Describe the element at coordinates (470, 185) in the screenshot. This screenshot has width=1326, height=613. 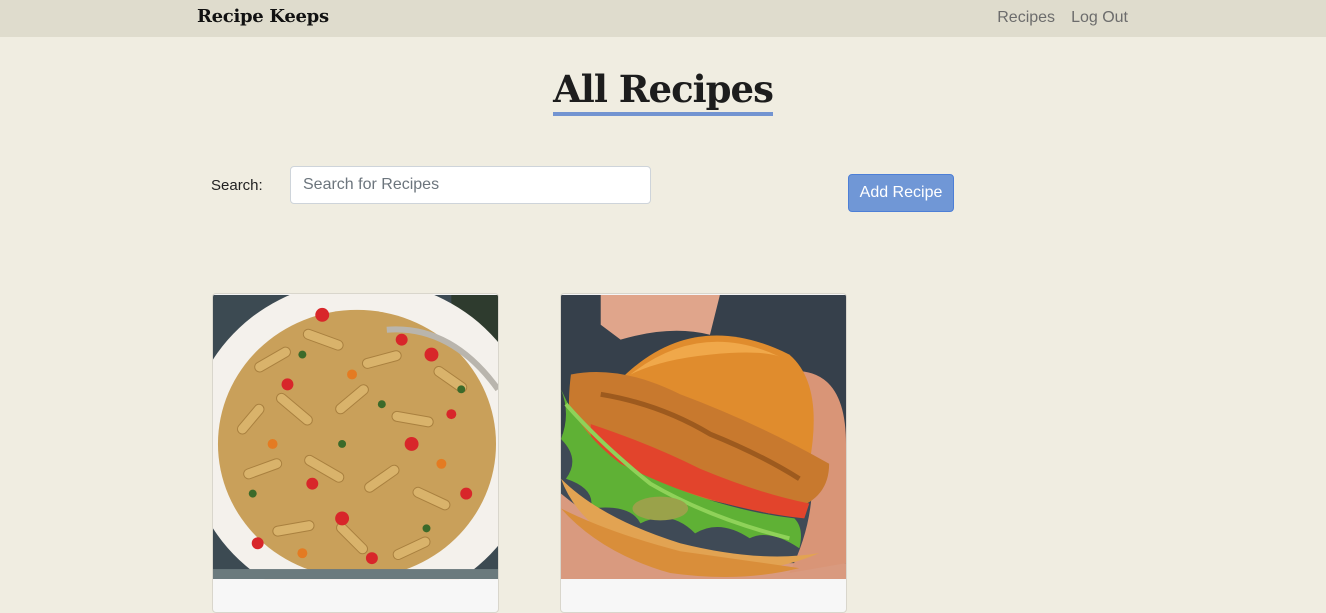
I see `search-input` at that location.